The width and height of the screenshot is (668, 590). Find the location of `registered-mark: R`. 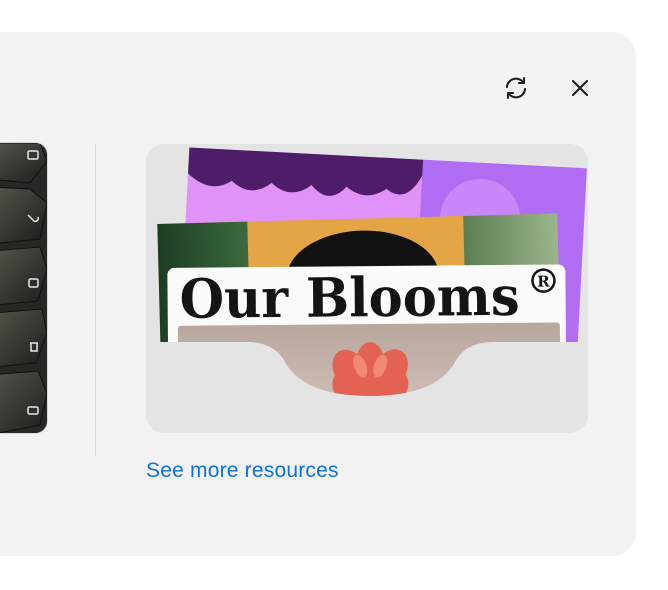

registered-mark: R is located at coordinates (543, 282).